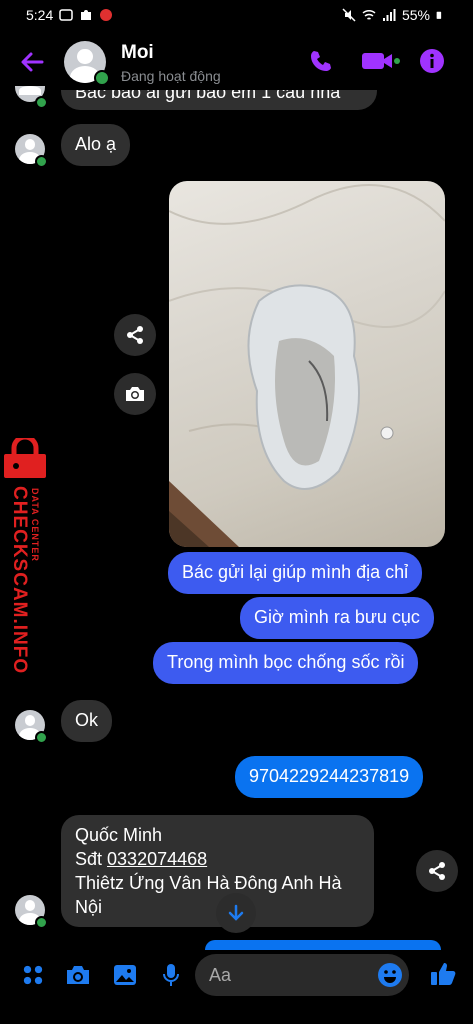  Describe the element at coordinates (217, 859) in the screenshot. I see `address-phone-row: Sđt 0332074468` at that location.